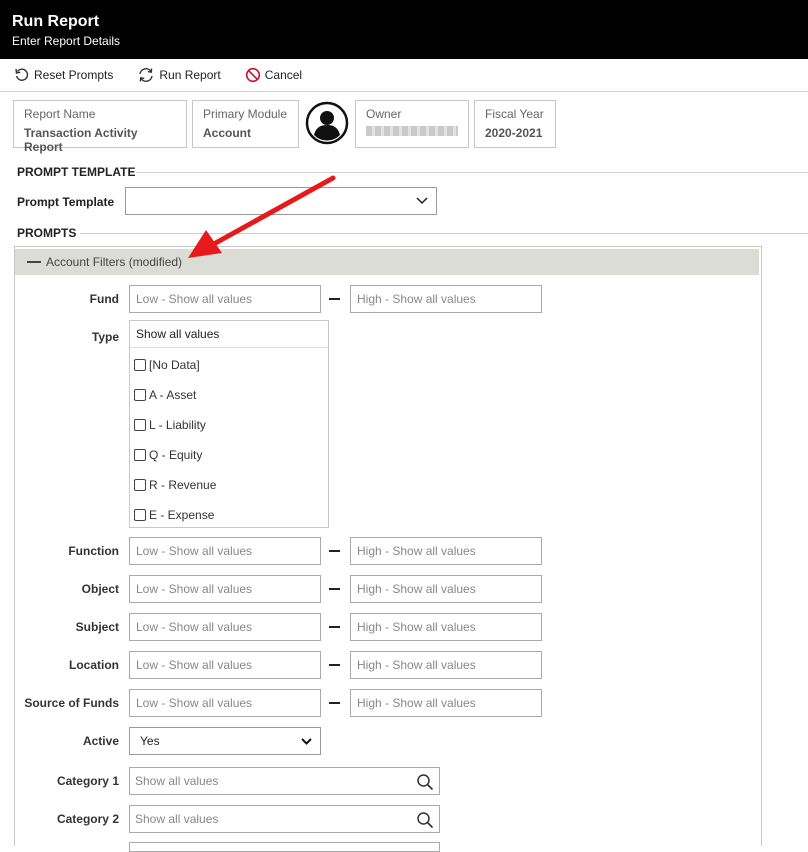 The width and height of the screenshot is (808, 852). Describe the element at coordinates (93, 551) in the screenshot. I see `function-label: Function` at that location.